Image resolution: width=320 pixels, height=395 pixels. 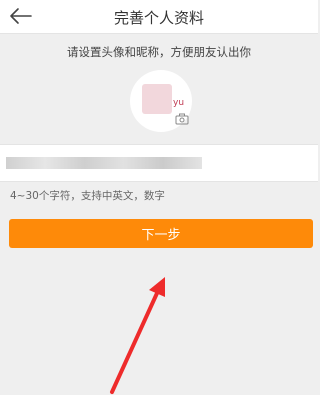 I want to click on avatar-text: yu, so click(x=179, y=103).